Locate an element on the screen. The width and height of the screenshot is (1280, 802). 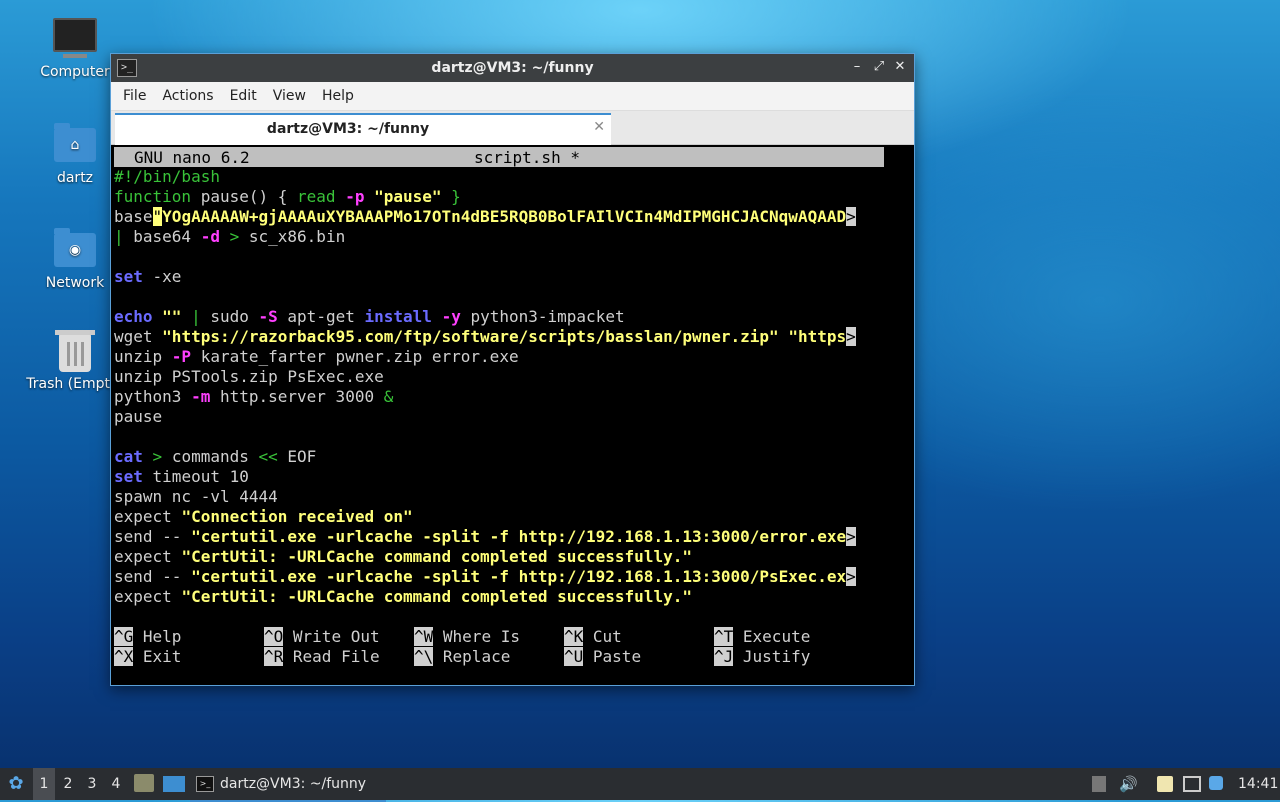
home-folder-icon: ⌂ is located at coordinates (75, 142).